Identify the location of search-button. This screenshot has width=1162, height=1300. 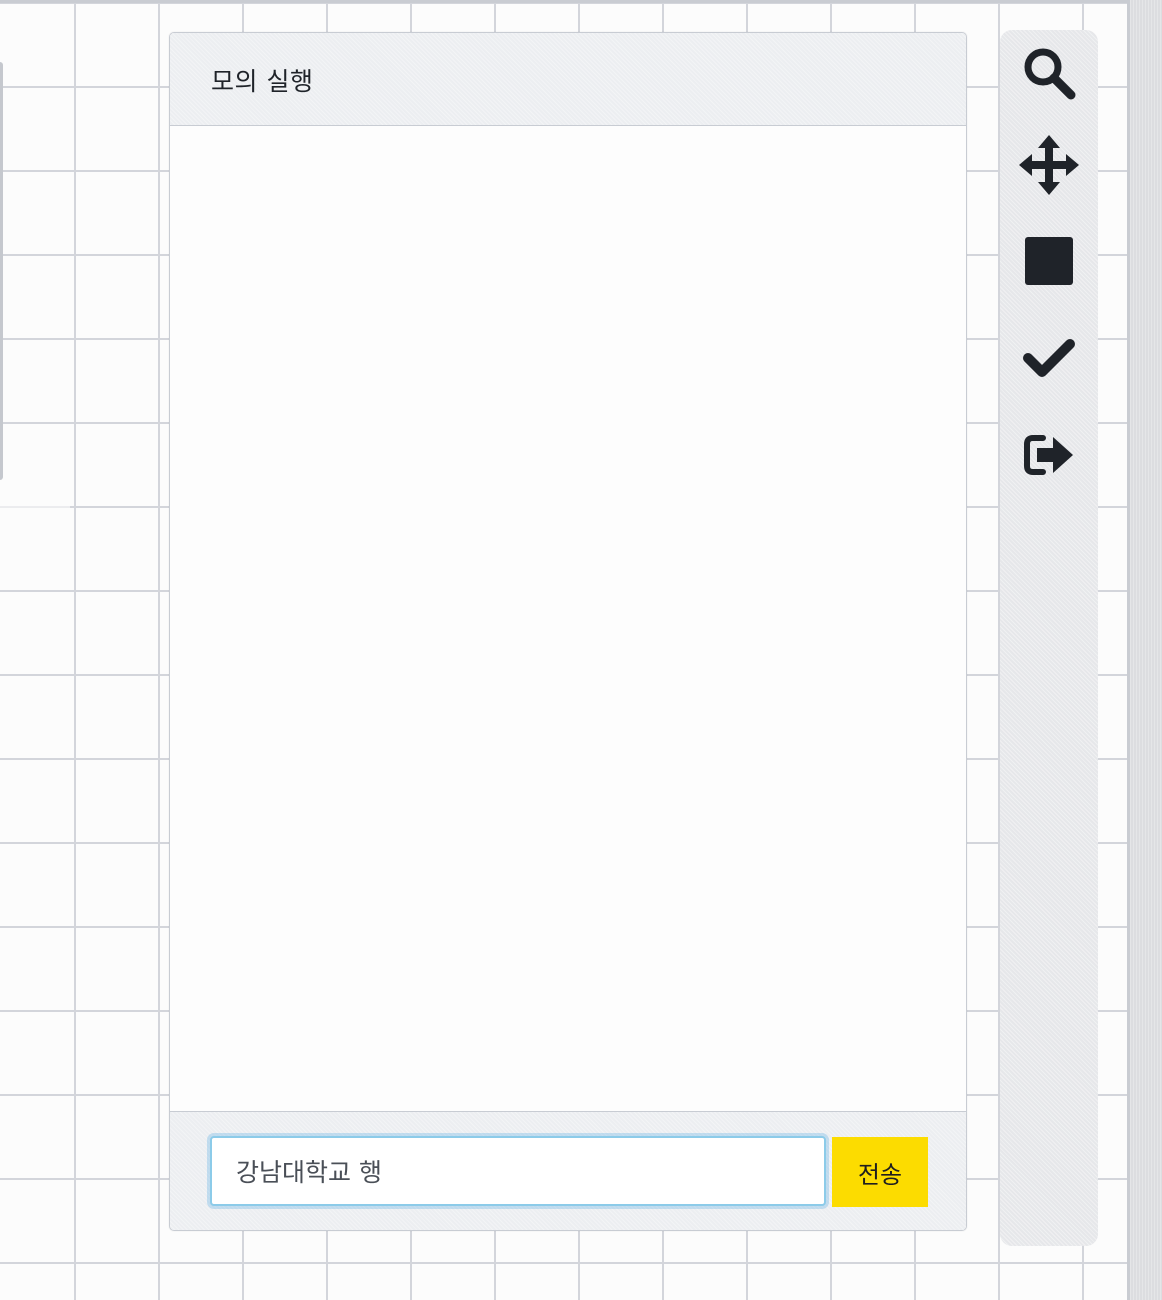
(1049, 73).